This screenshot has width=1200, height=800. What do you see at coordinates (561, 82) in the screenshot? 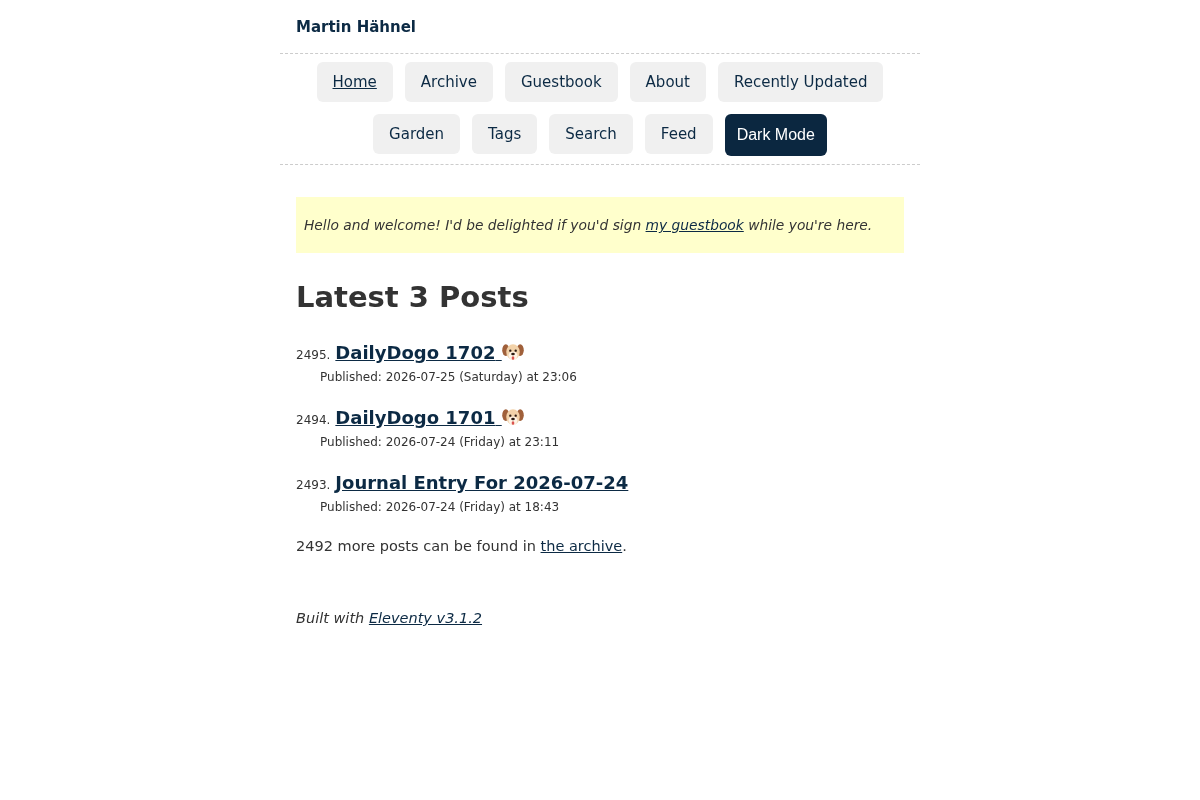
I see `nav-link: Guestbook` at bounding box center [561, 82].